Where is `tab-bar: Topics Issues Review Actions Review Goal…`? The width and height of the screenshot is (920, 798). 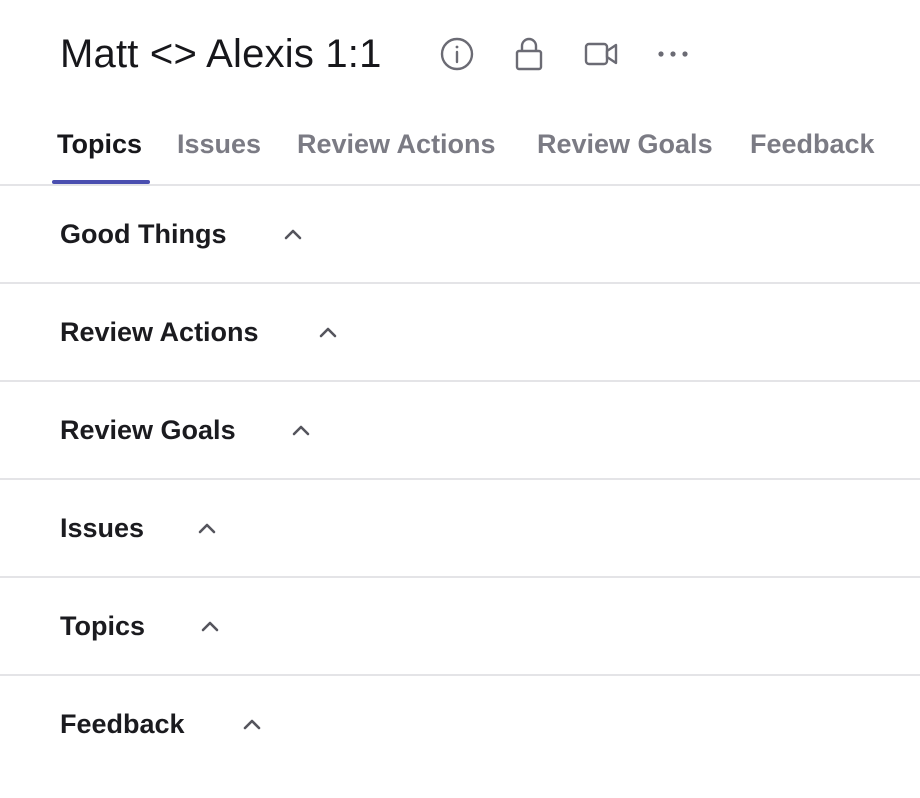
tab-bar: Topics Issues Review Actions Review Goal… is located at coordinates (460, 148).